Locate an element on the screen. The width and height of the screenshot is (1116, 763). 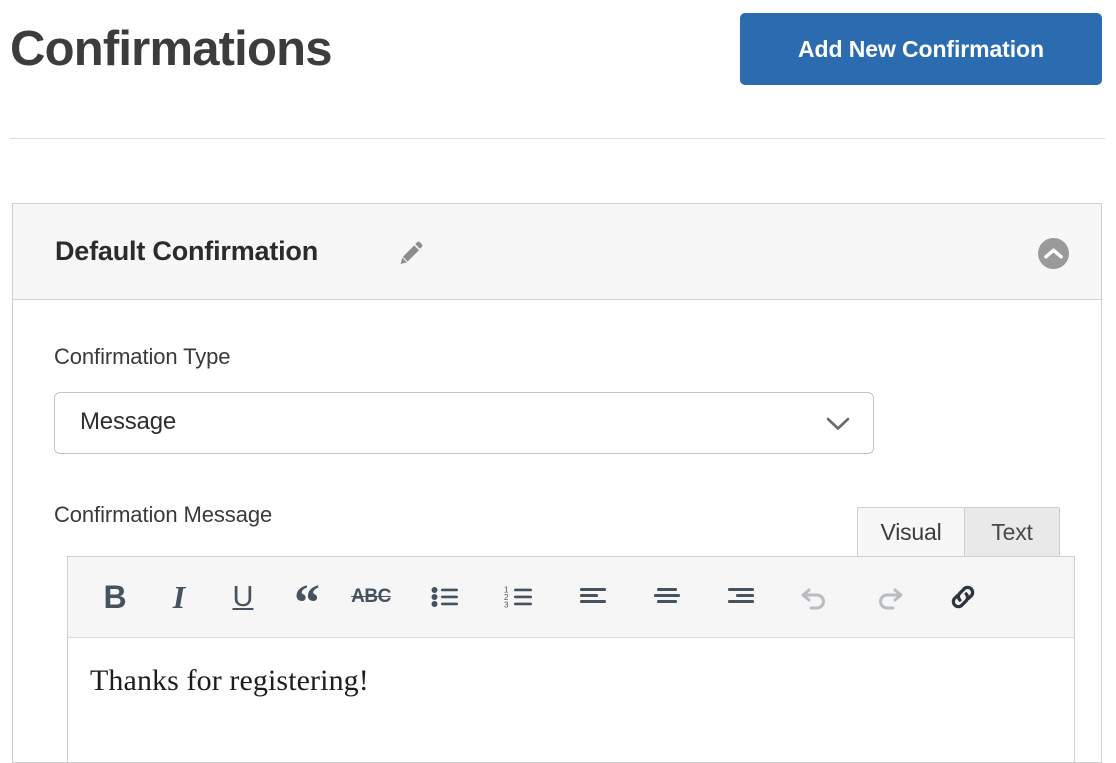
italic-icon: I is located at coordinates (179, 597).